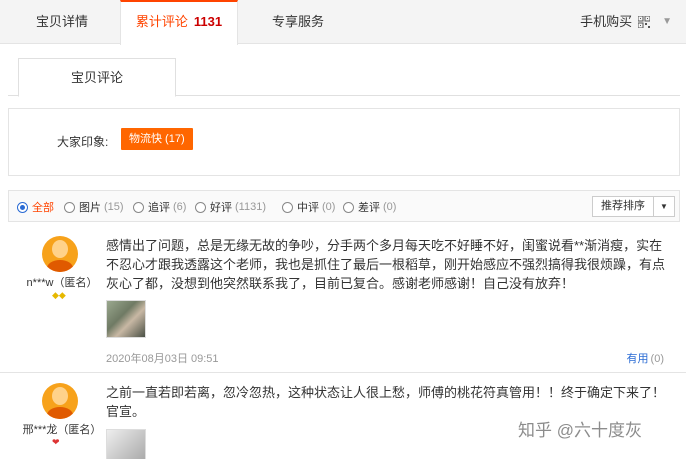 The width and height of the screenshot is (686, 459). What do you see at coordinates (161, 21) in the screenshot?
I see `tab-reviews-label: 累计评论` at bounding box center [161, 21].